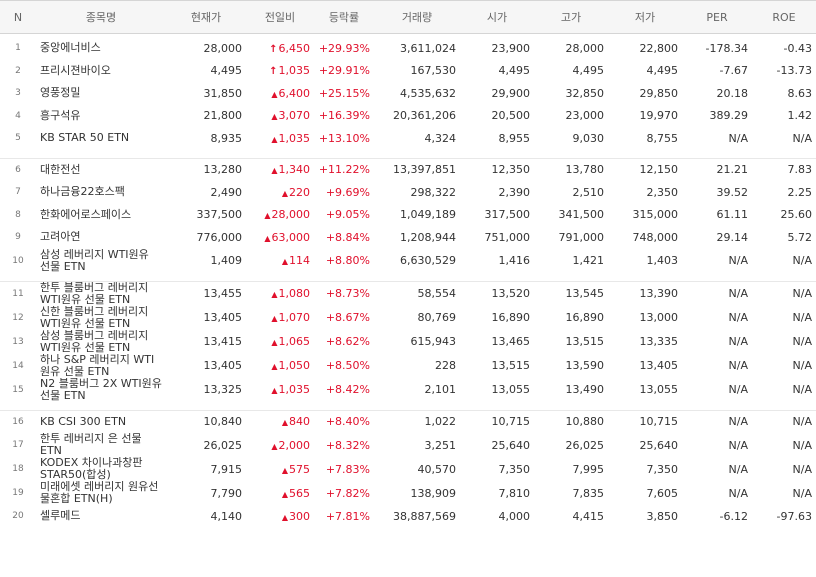 The width and height of the screenshot is (816, 577). I want to click on header-open: 시가, so click(497, 17).